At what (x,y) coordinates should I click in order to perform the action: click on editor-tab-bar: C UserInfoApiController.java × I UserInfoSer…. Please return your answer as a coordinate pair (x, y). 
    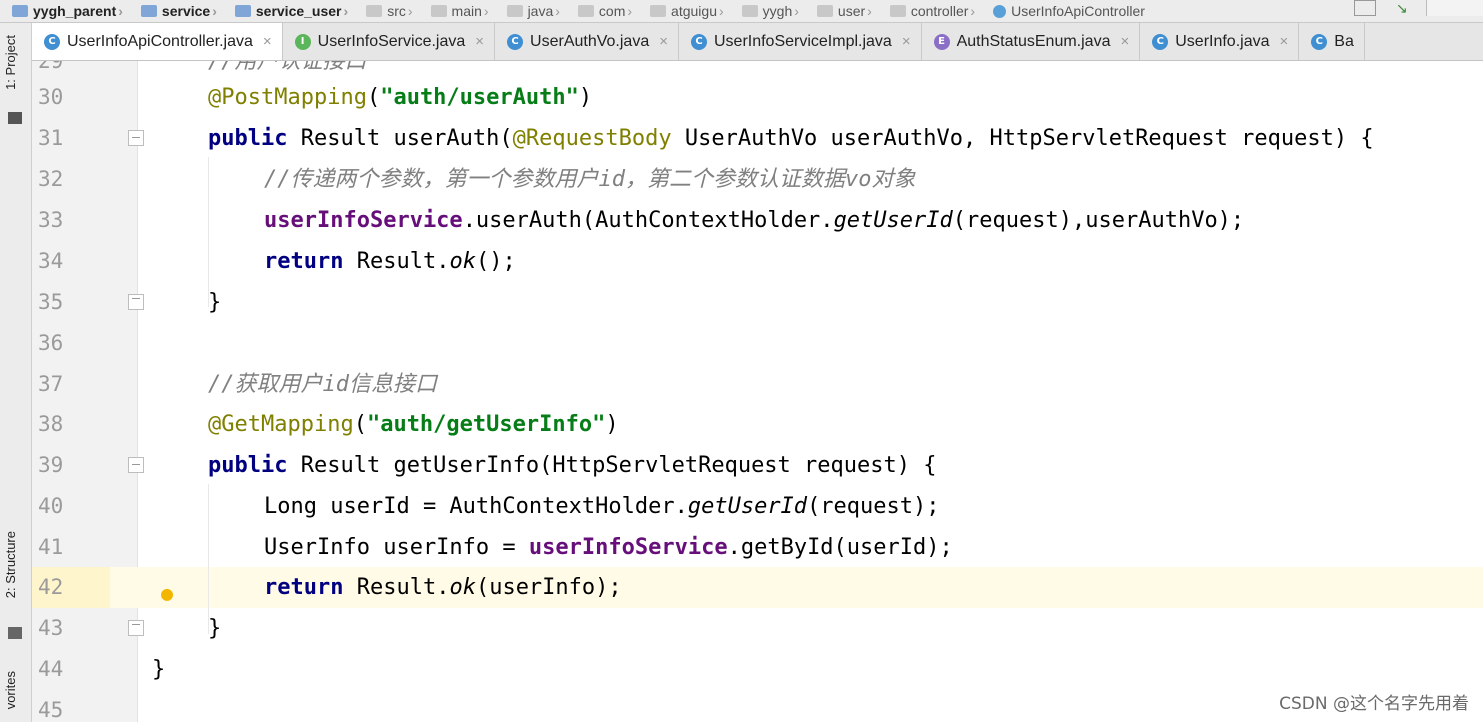
    Looking at the image, I should click on (757, 42).